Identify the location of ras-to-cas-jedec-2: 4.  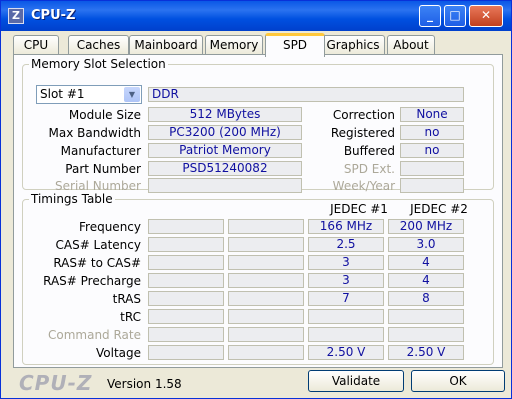
(426, 262).